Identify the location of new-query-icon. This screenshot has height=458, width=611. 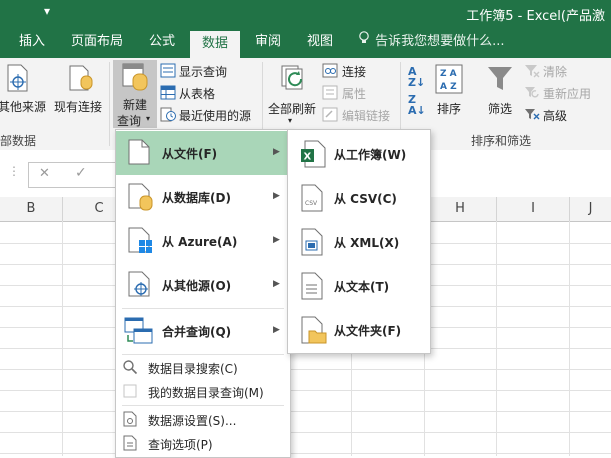
(135, 78).